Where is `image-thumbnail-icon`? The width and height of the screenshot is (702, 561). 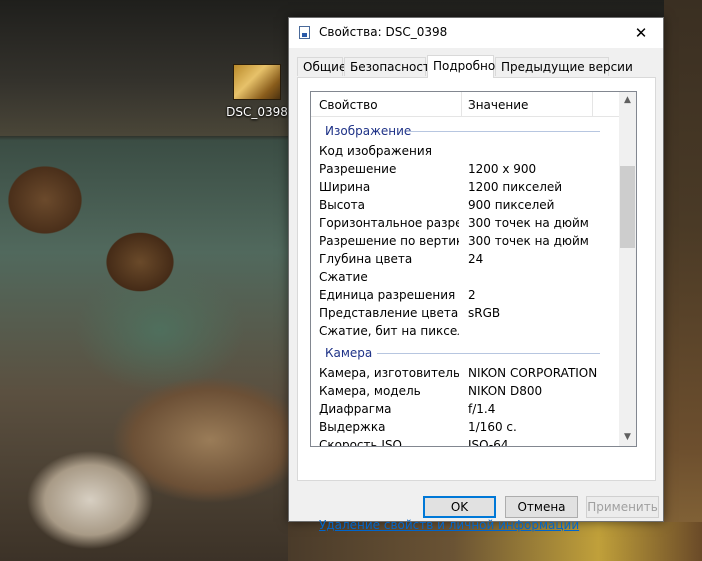
image-thumbnail-icon is located at coordinates (257, 82).